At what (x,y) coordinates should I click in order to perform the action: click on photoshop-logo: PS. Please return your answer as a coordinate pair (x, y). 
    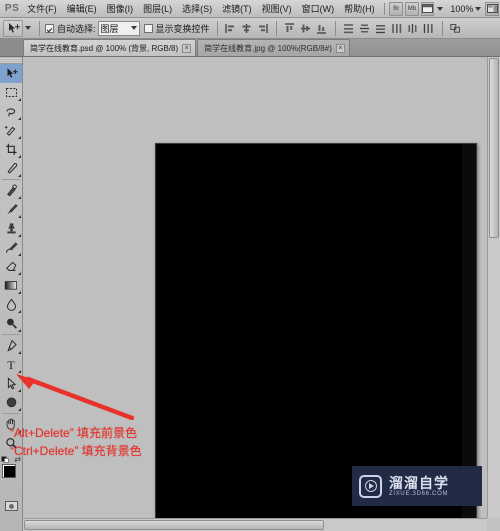
    Looking at the image, I should click on (12, 8).